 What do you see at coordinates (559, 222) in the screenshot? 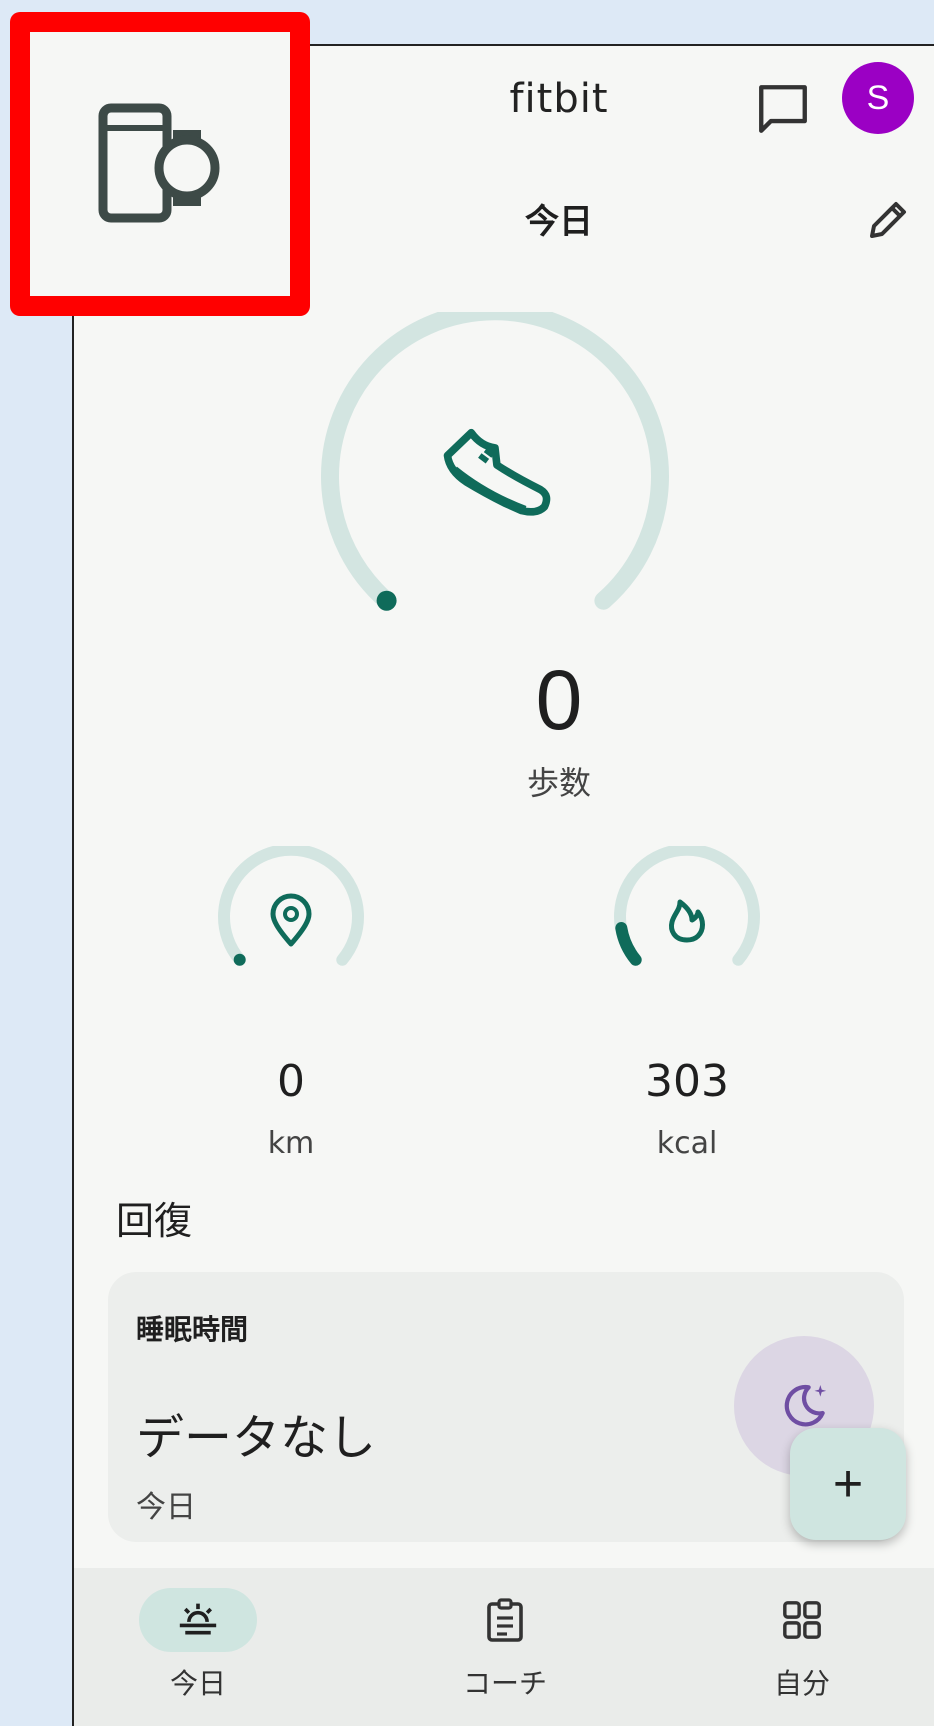
I see `page-title: 今日` at bounding box center [559, 222].